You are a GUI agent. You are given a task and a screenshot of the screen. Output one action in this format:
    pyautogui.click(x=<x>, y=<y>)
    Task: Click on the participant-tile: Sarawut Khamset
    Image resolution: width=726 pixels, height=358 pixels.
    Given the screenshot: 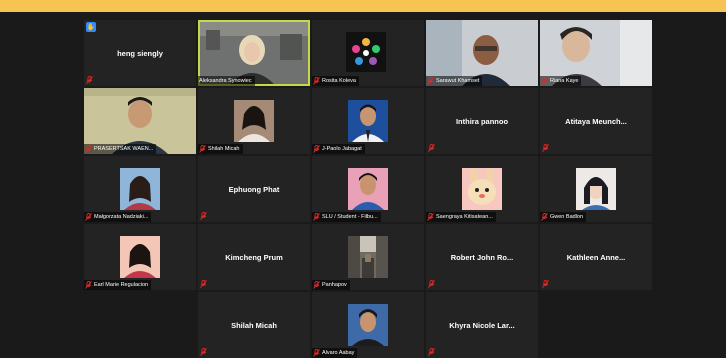 What is the action you would take?
    pyautogui.click(x=482, y=53)
    